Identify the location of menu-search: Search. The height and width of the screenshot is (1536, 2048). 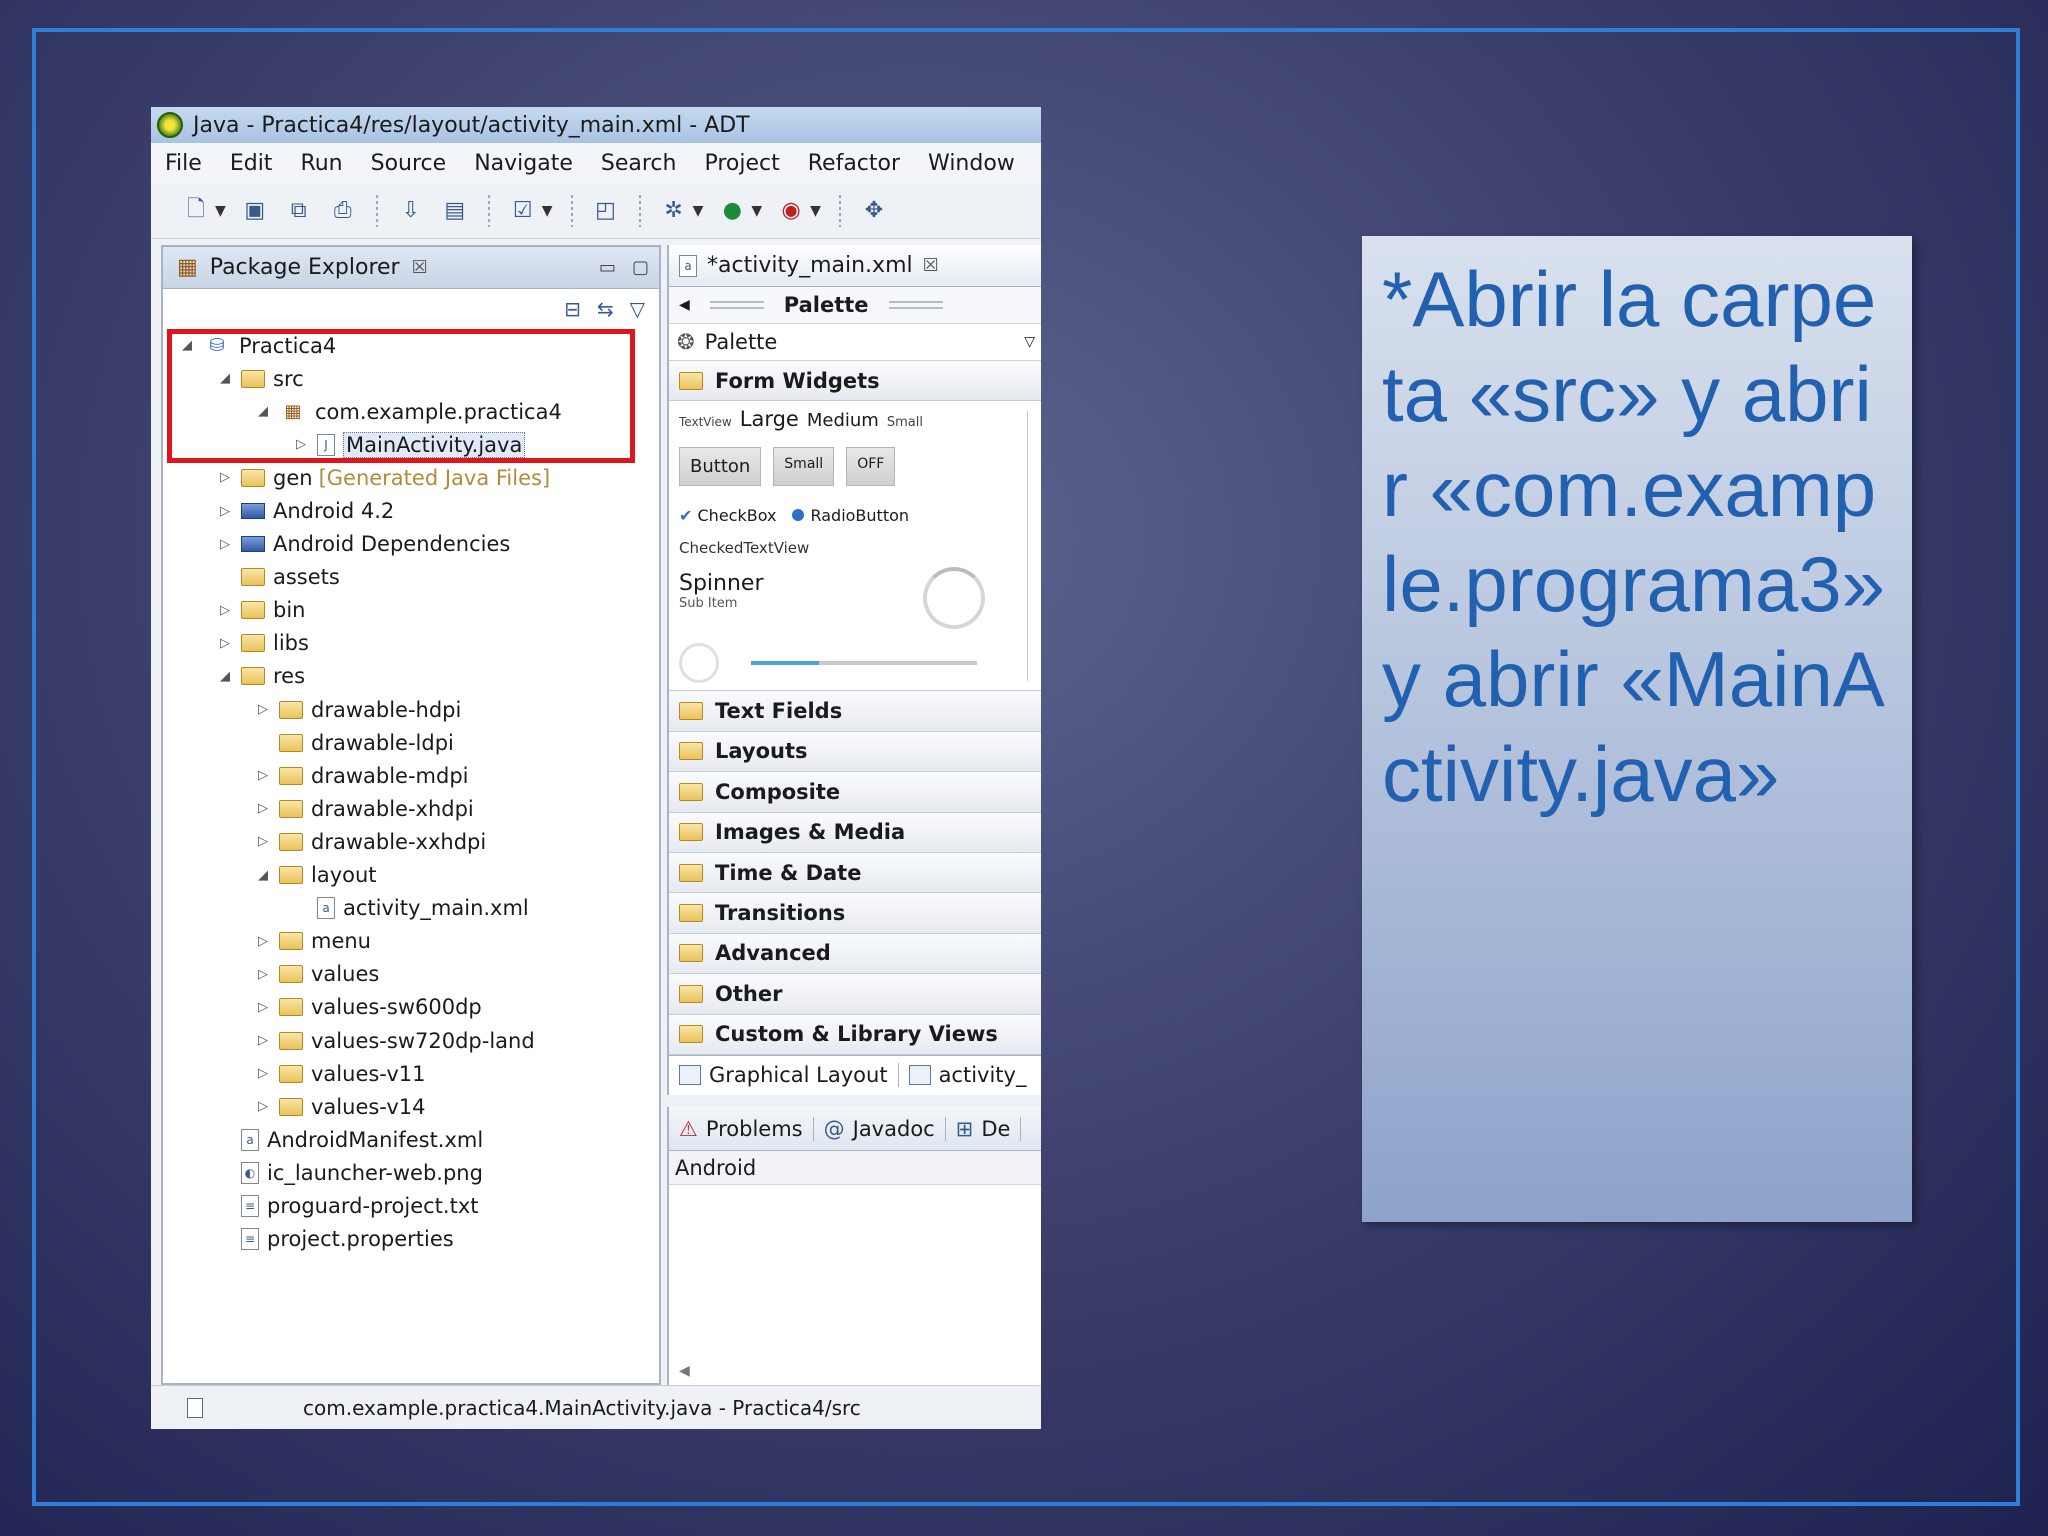
(639, 163).